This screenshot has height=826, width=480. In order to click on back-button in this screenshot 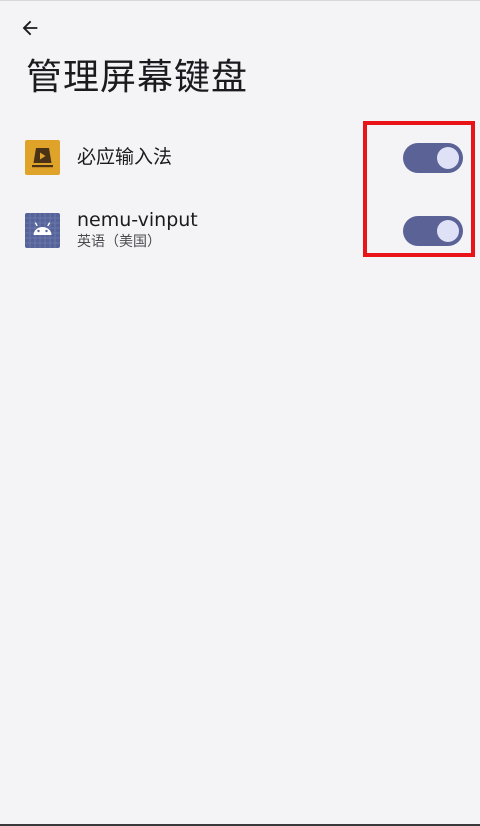, I will do `click(30, 28)`.